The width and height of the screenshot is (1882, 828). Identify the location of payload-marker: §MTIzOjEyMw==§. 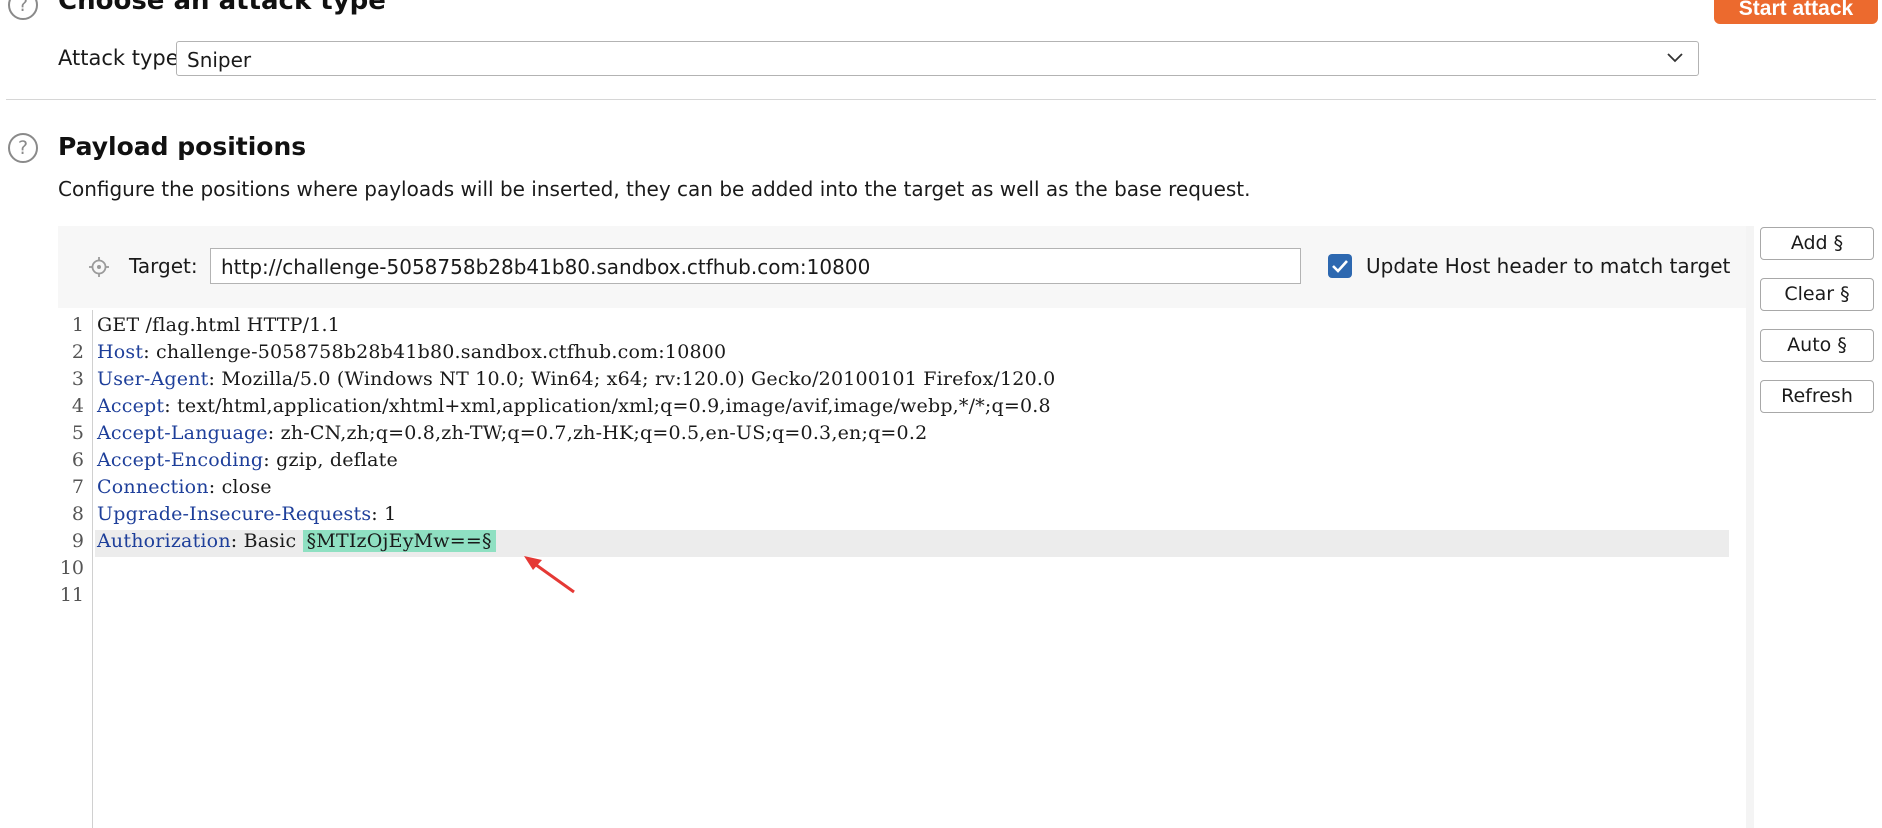
(399, 541).